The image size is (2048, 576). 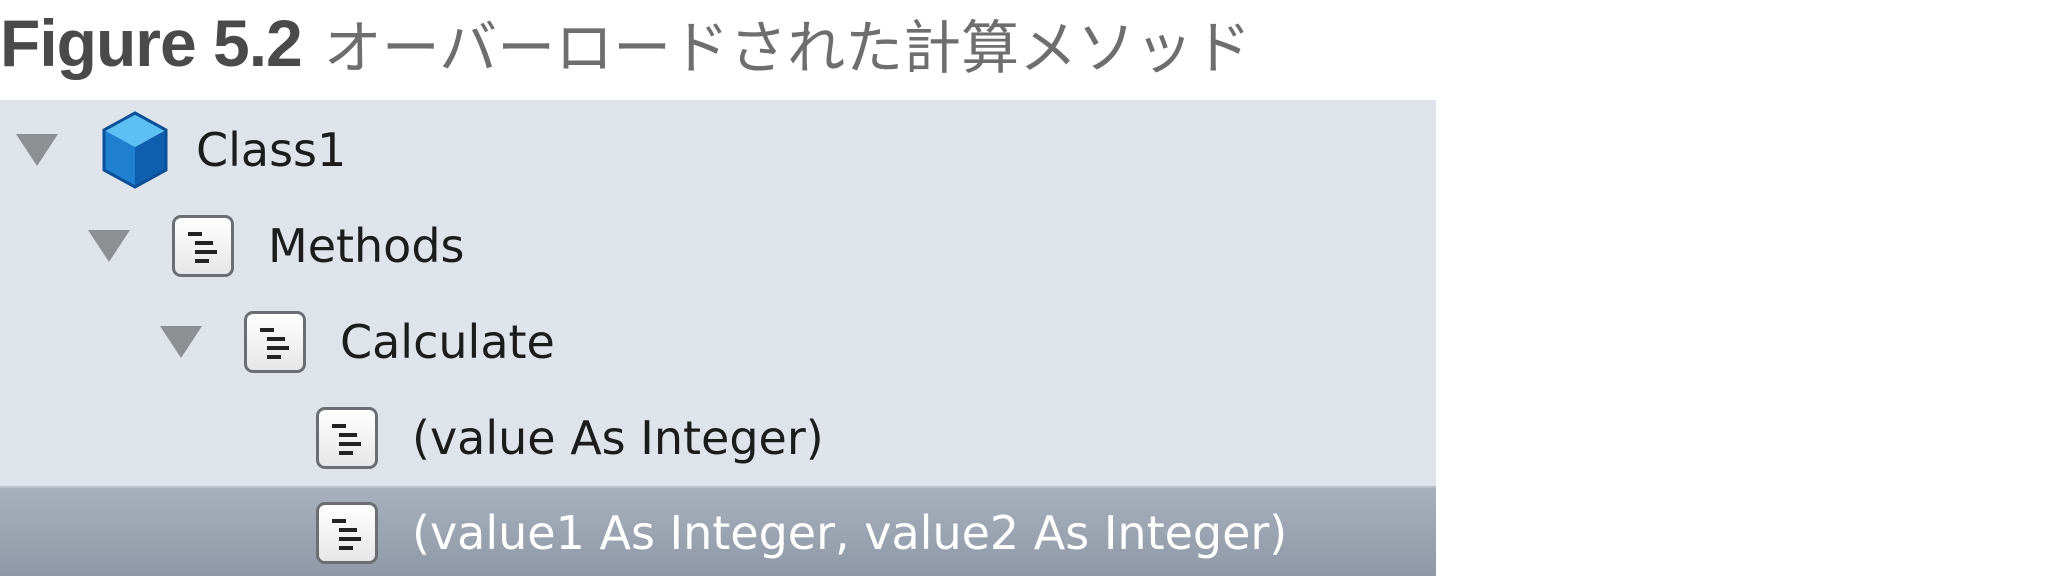 I want to click on tree-item-label: (value1 As Integer, value2 As Integer), so click(x=850, y=533).